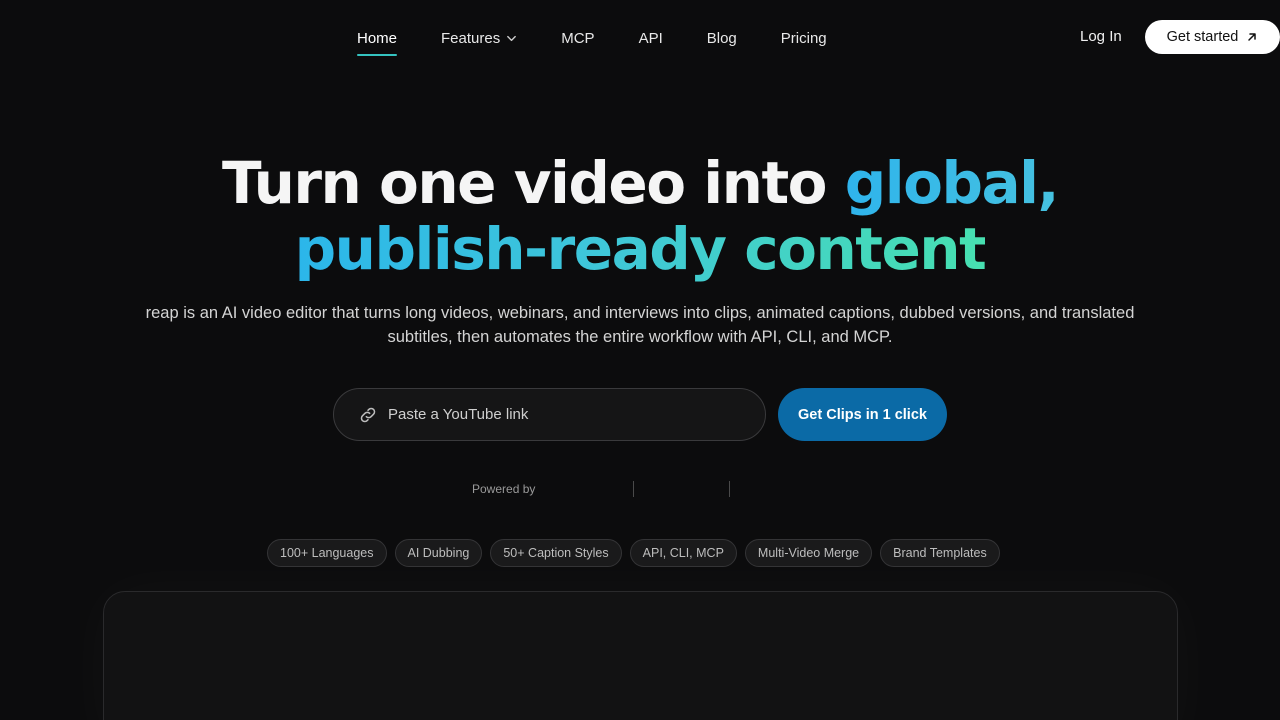 This screenshot has width=1280, height=720. I want to click on nav-mcp: MCP, so click(577, 38).